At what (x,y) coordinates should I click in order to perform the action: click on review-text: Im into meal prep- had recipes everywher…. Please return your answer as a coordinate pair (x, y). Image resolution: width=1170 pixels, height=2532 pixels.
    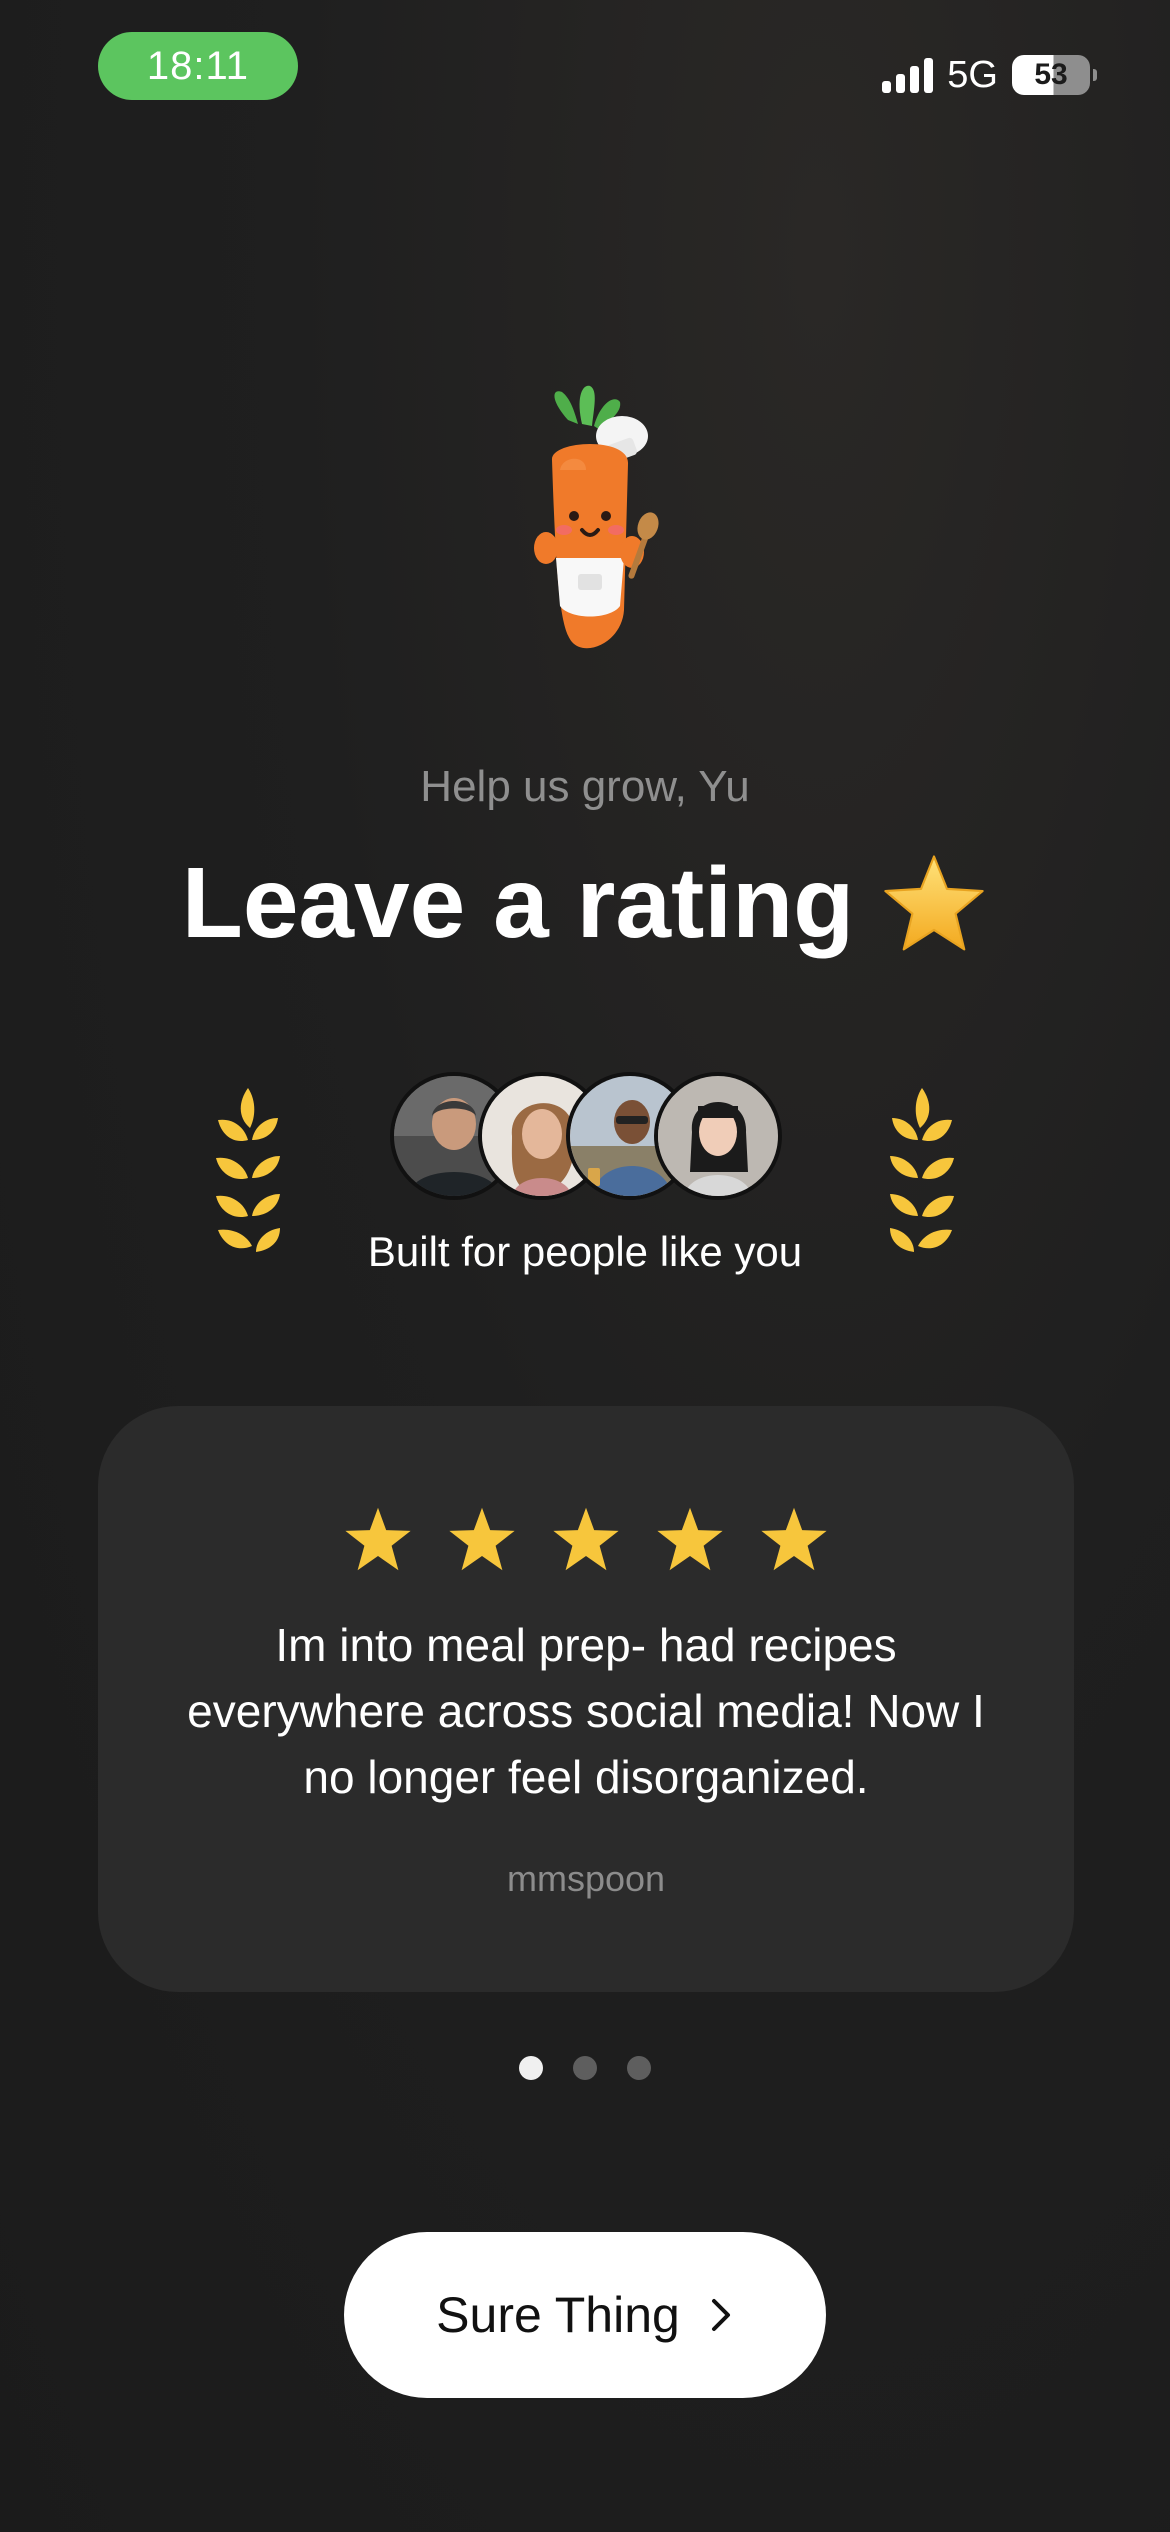
    Looking at the image, I should click on (586, 1711).